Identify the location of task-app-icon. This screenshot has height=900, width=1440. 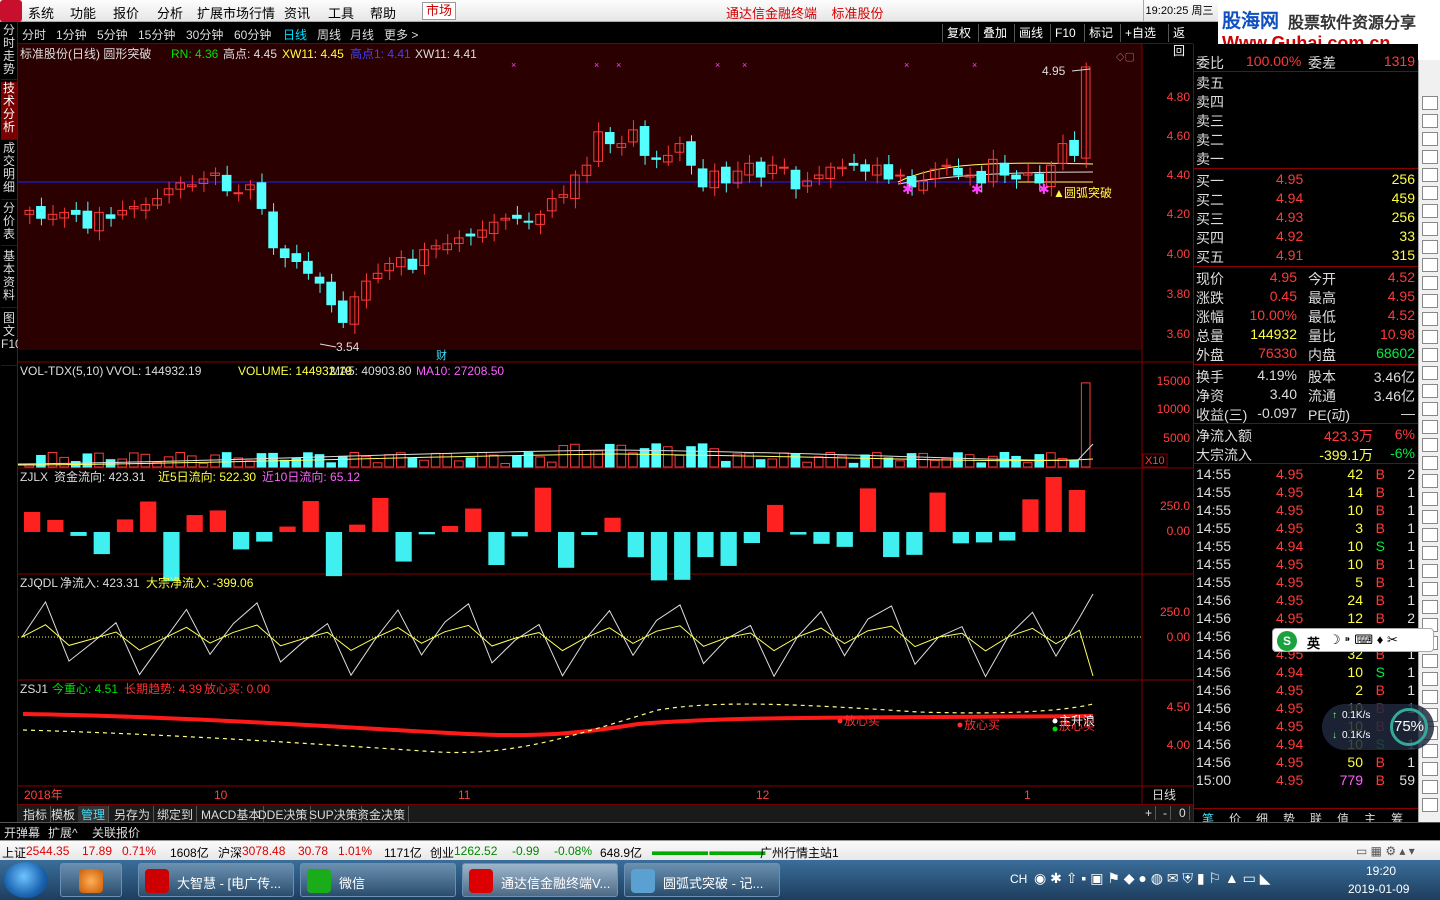
(91, 880).